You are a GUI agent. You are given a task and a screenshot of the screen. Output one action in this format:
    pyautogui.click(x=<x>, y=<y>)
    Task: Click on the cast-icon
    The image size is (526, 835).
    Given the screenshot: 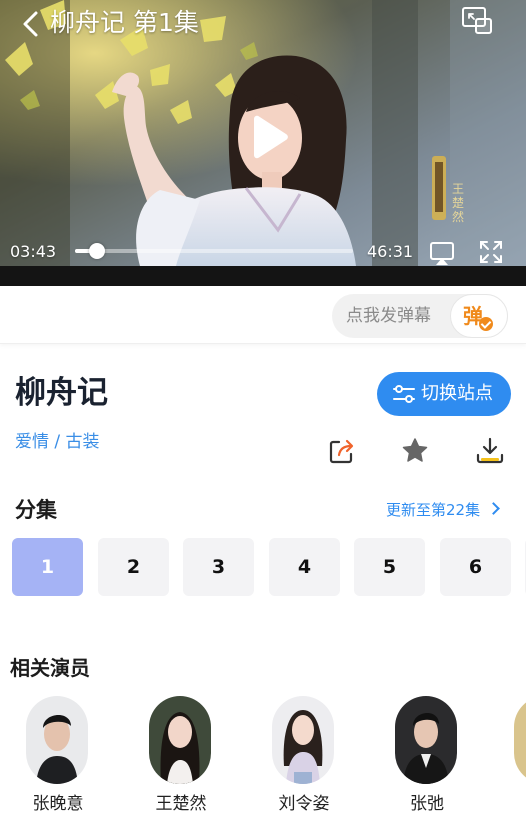 What is the action you would take?
    pyautogui.click(x=442, y=253)
    